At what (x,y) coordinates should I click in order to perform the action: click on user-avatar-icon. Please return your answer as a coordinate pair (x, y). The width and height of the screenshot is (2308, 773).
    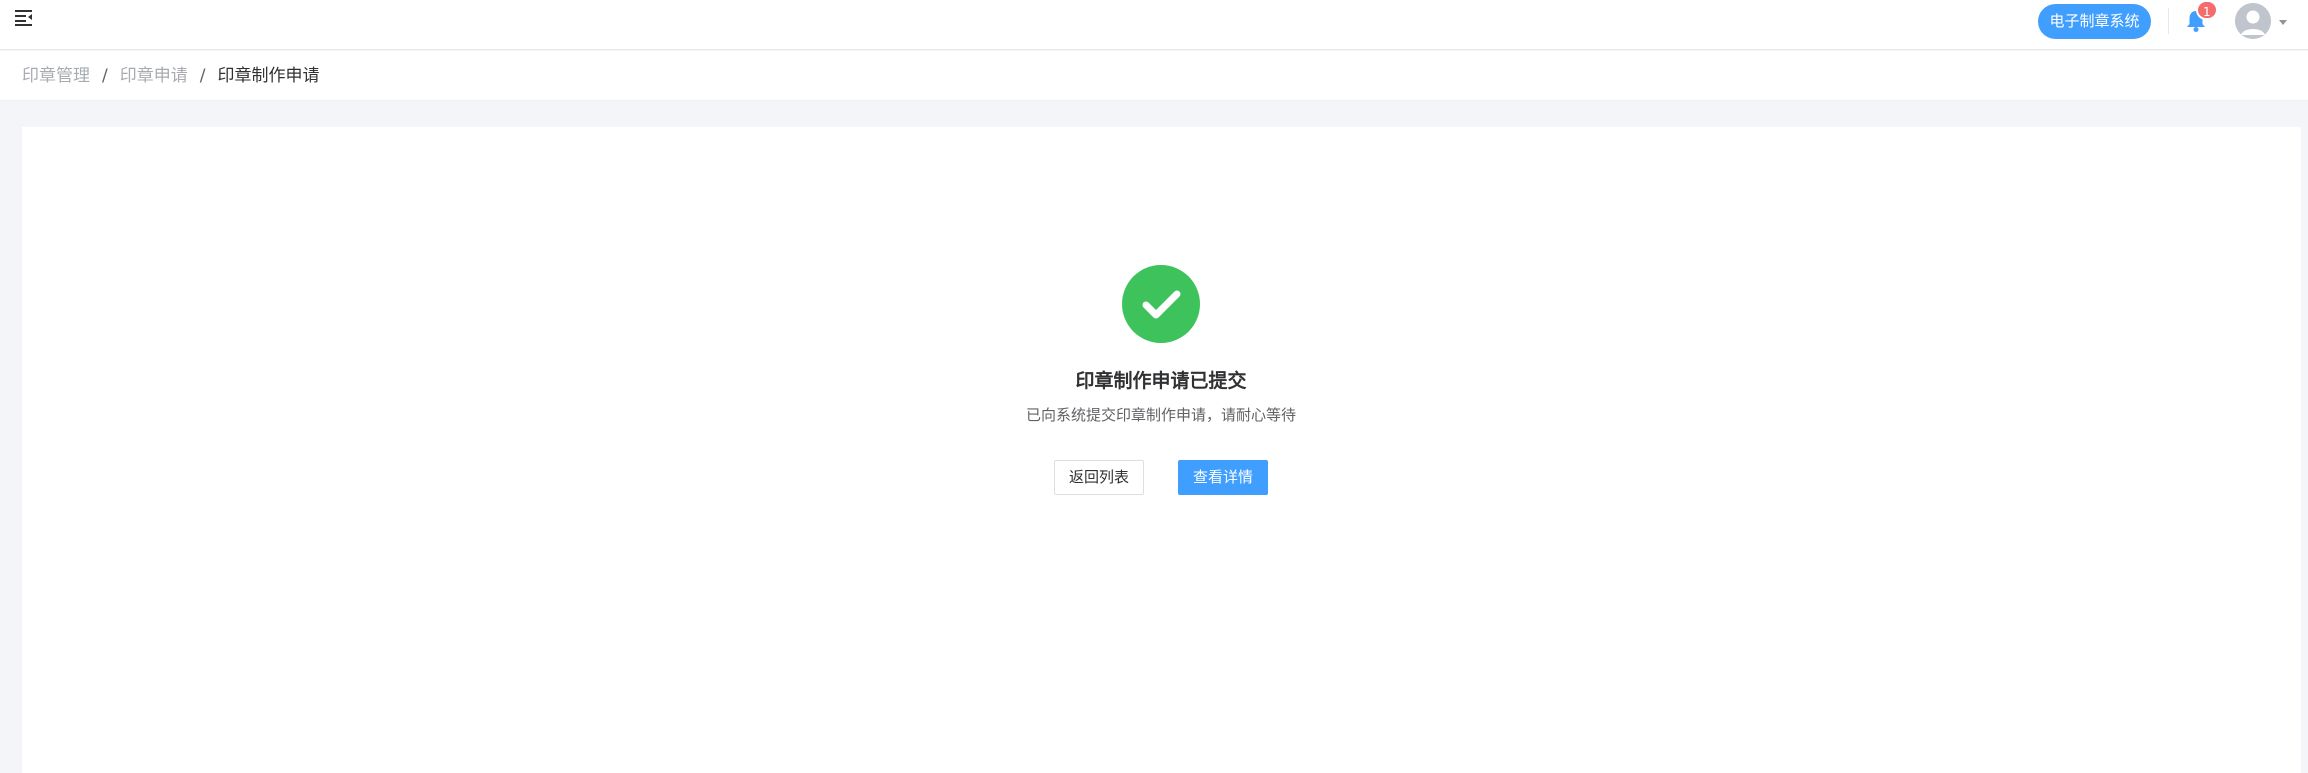
    Looking at the image, I should click on (2253, 21).